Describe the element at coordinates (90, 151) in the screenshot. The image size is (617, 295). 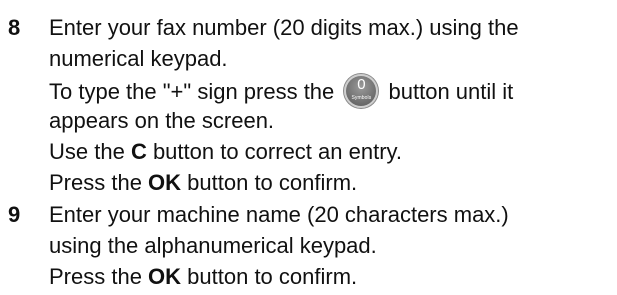
I see `line-text: Use the` at that location.